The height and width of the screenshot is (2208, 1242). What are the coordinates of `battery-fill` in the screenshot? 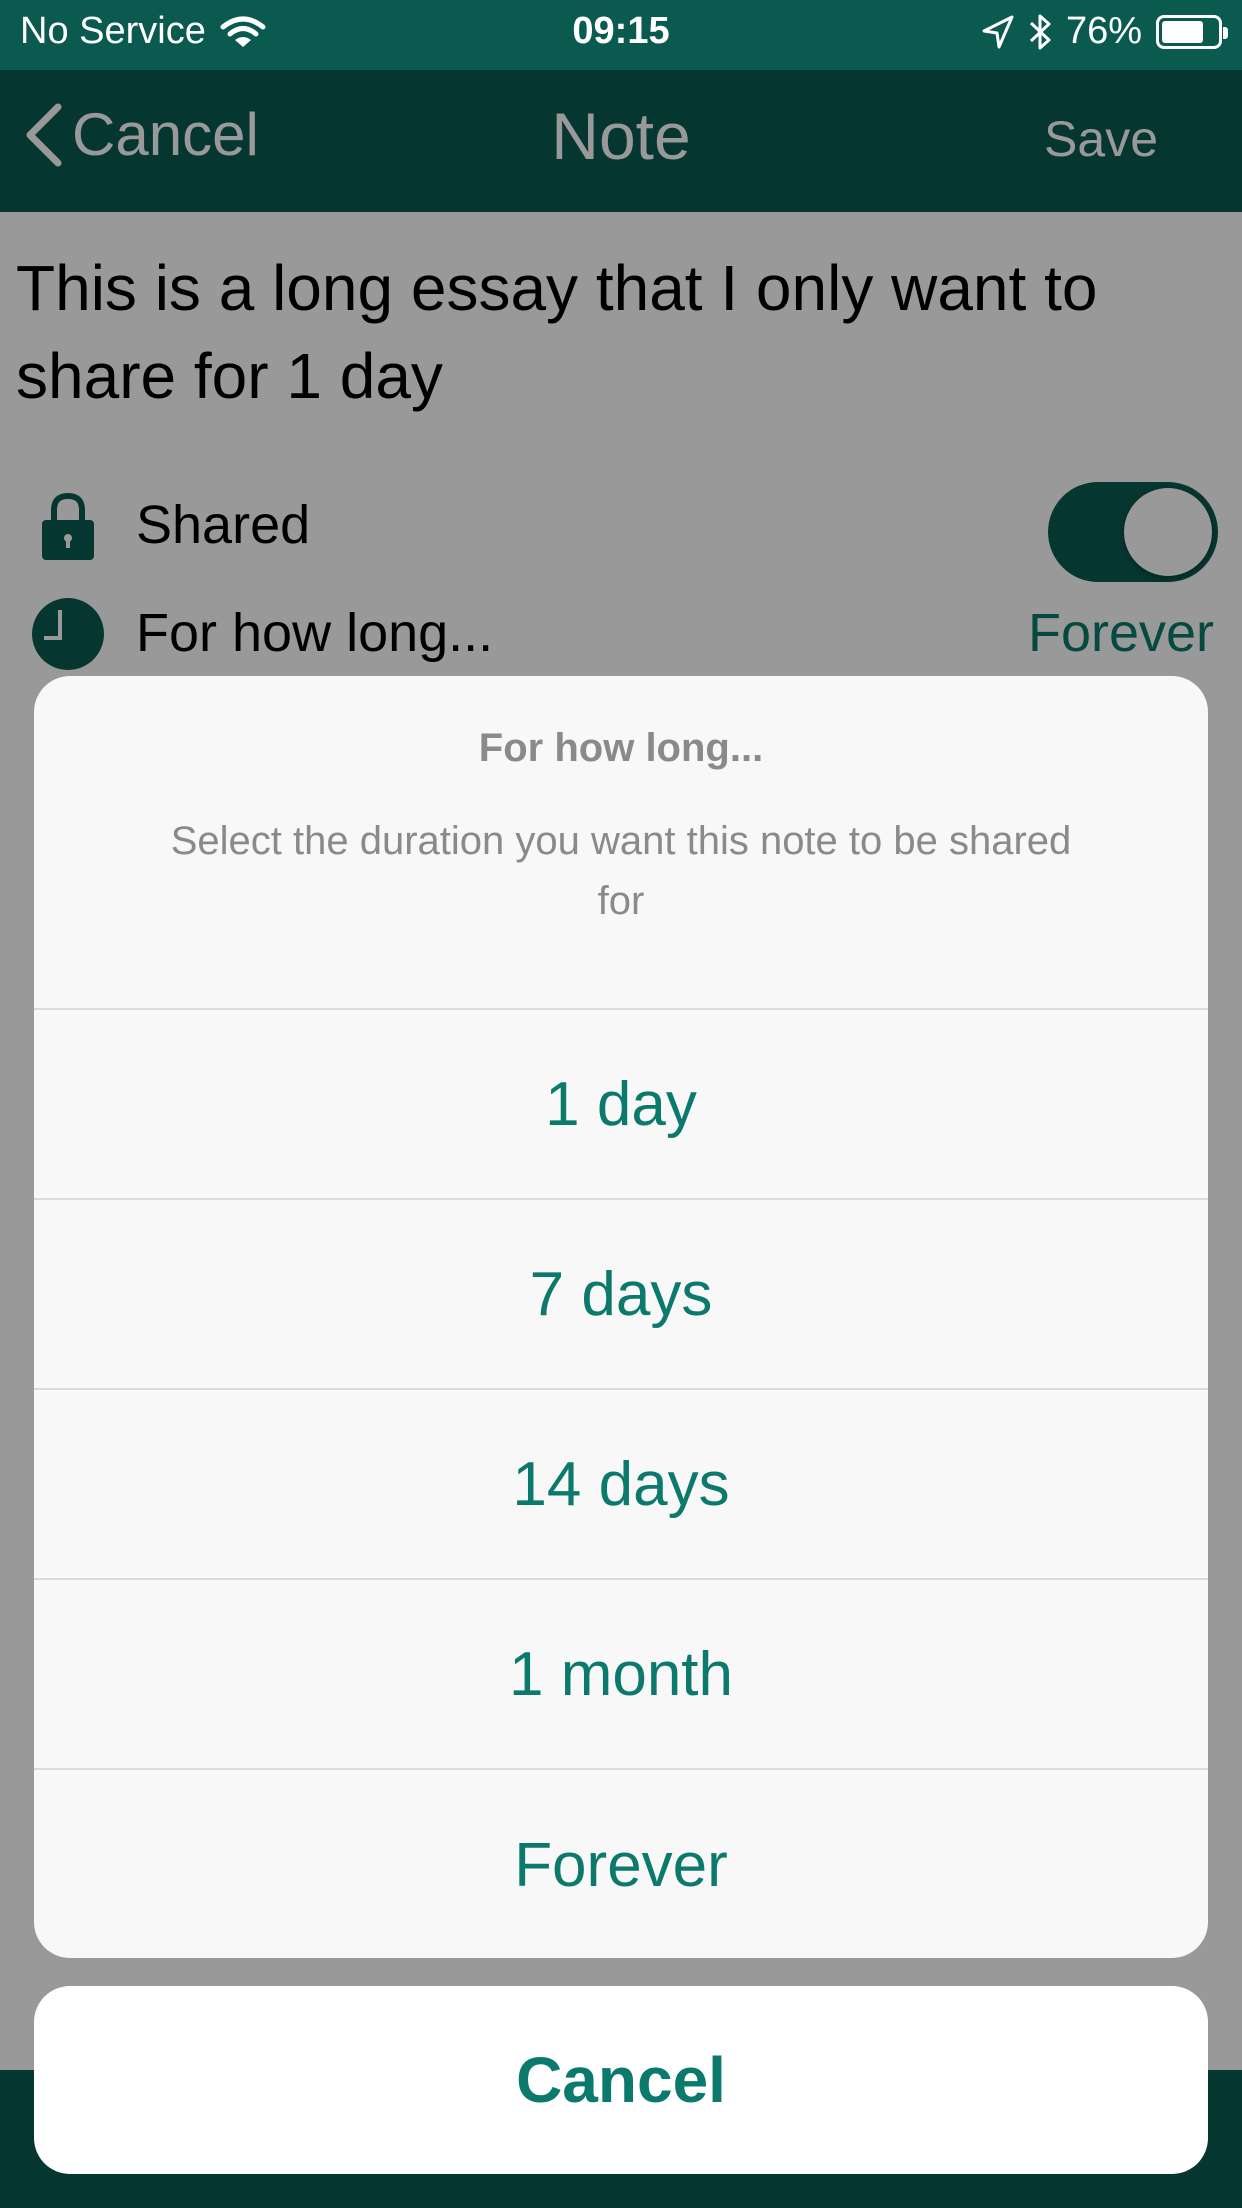 It's located at (1183, 31).